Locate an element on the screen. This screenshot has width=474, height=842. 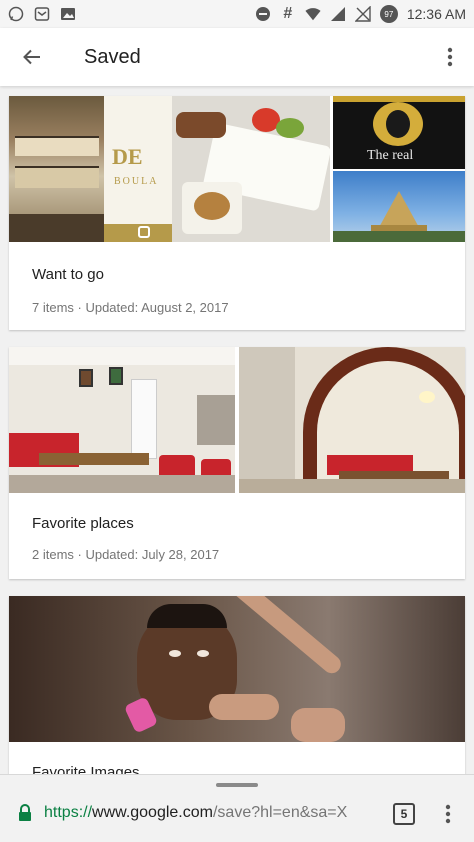
browser-toolbar: https://www.google.com/save?hl=en&sa=X 5 is located at coordinates (237, 808).